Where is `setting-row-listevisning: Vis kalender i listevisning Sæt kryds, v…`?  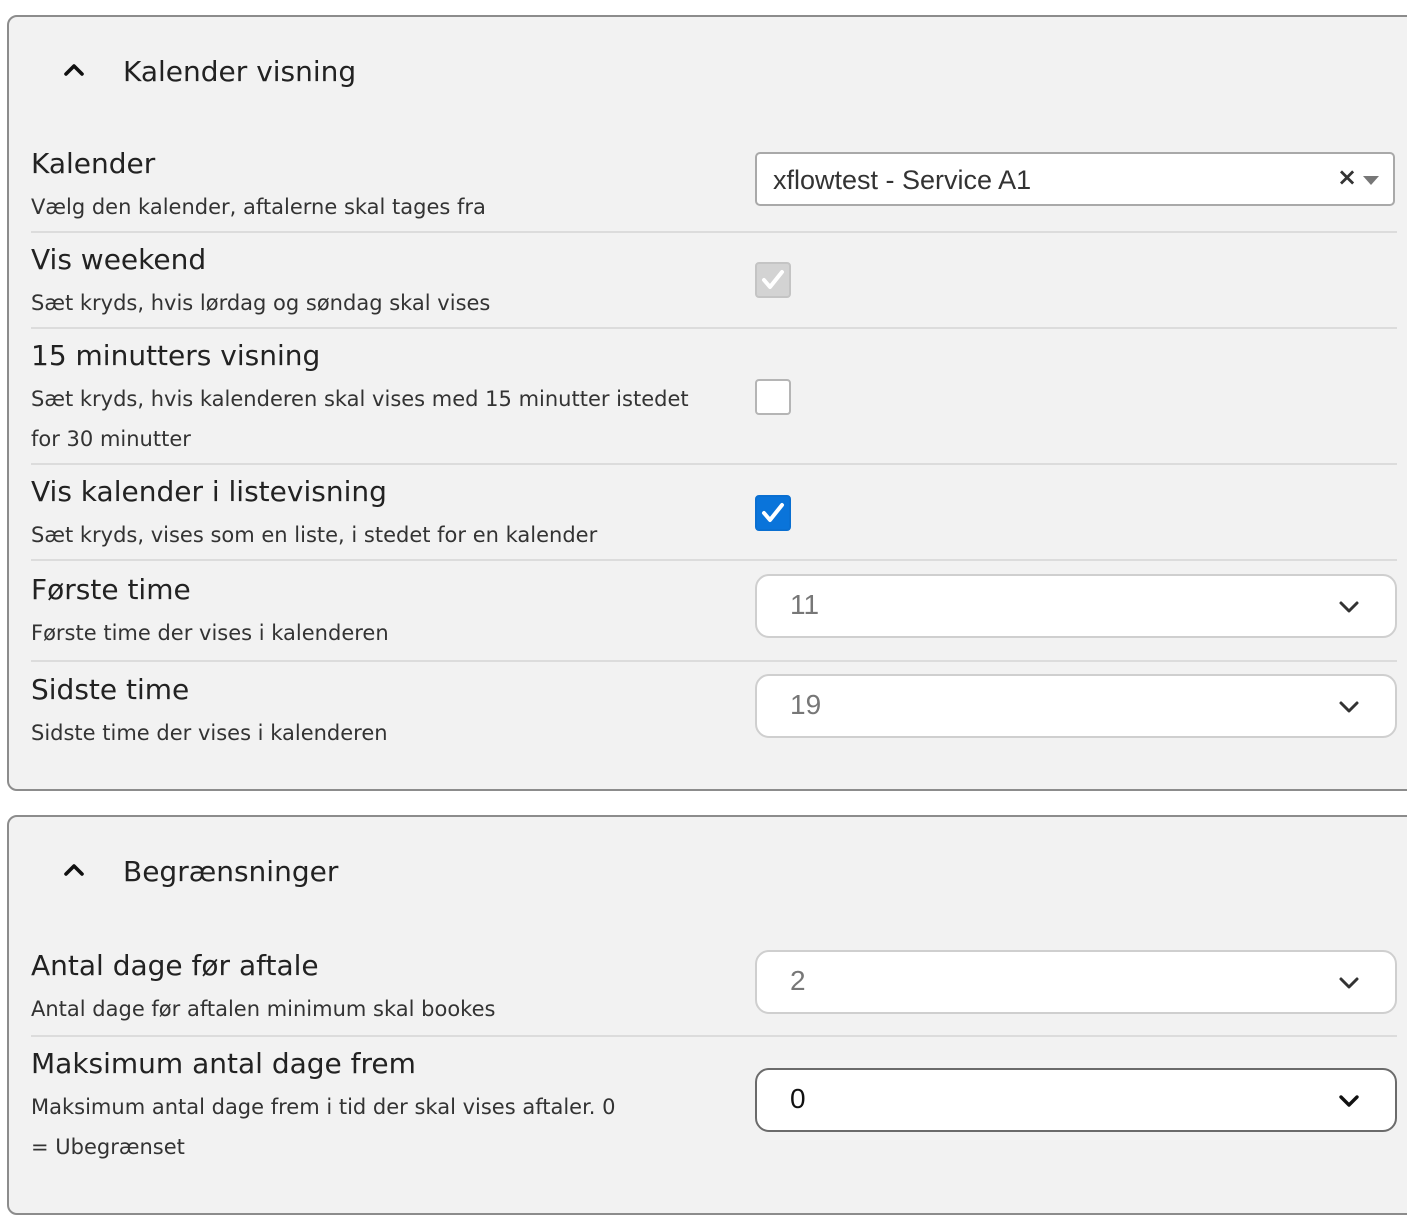 setting-row-listevisning: Vis kalender i listevisning Sæt kryds, v… is located at coordinates (714, 515).